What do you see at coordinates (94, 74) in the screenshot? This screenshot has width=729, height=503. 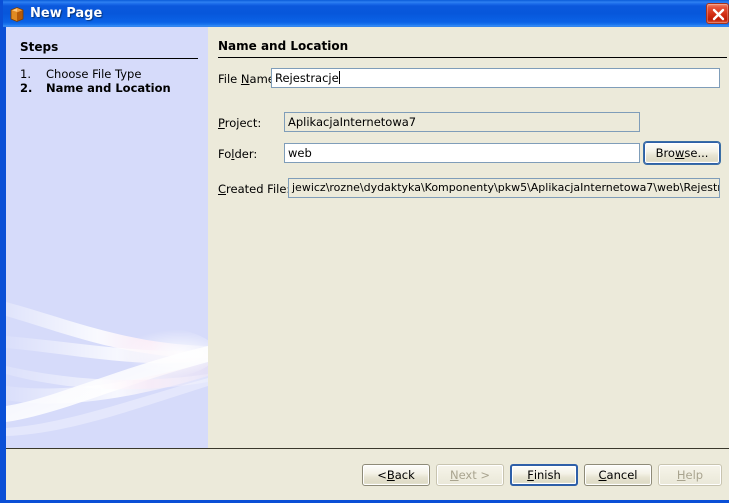 I see `step-label: Choose File Type` at bounding box center [94, 74].